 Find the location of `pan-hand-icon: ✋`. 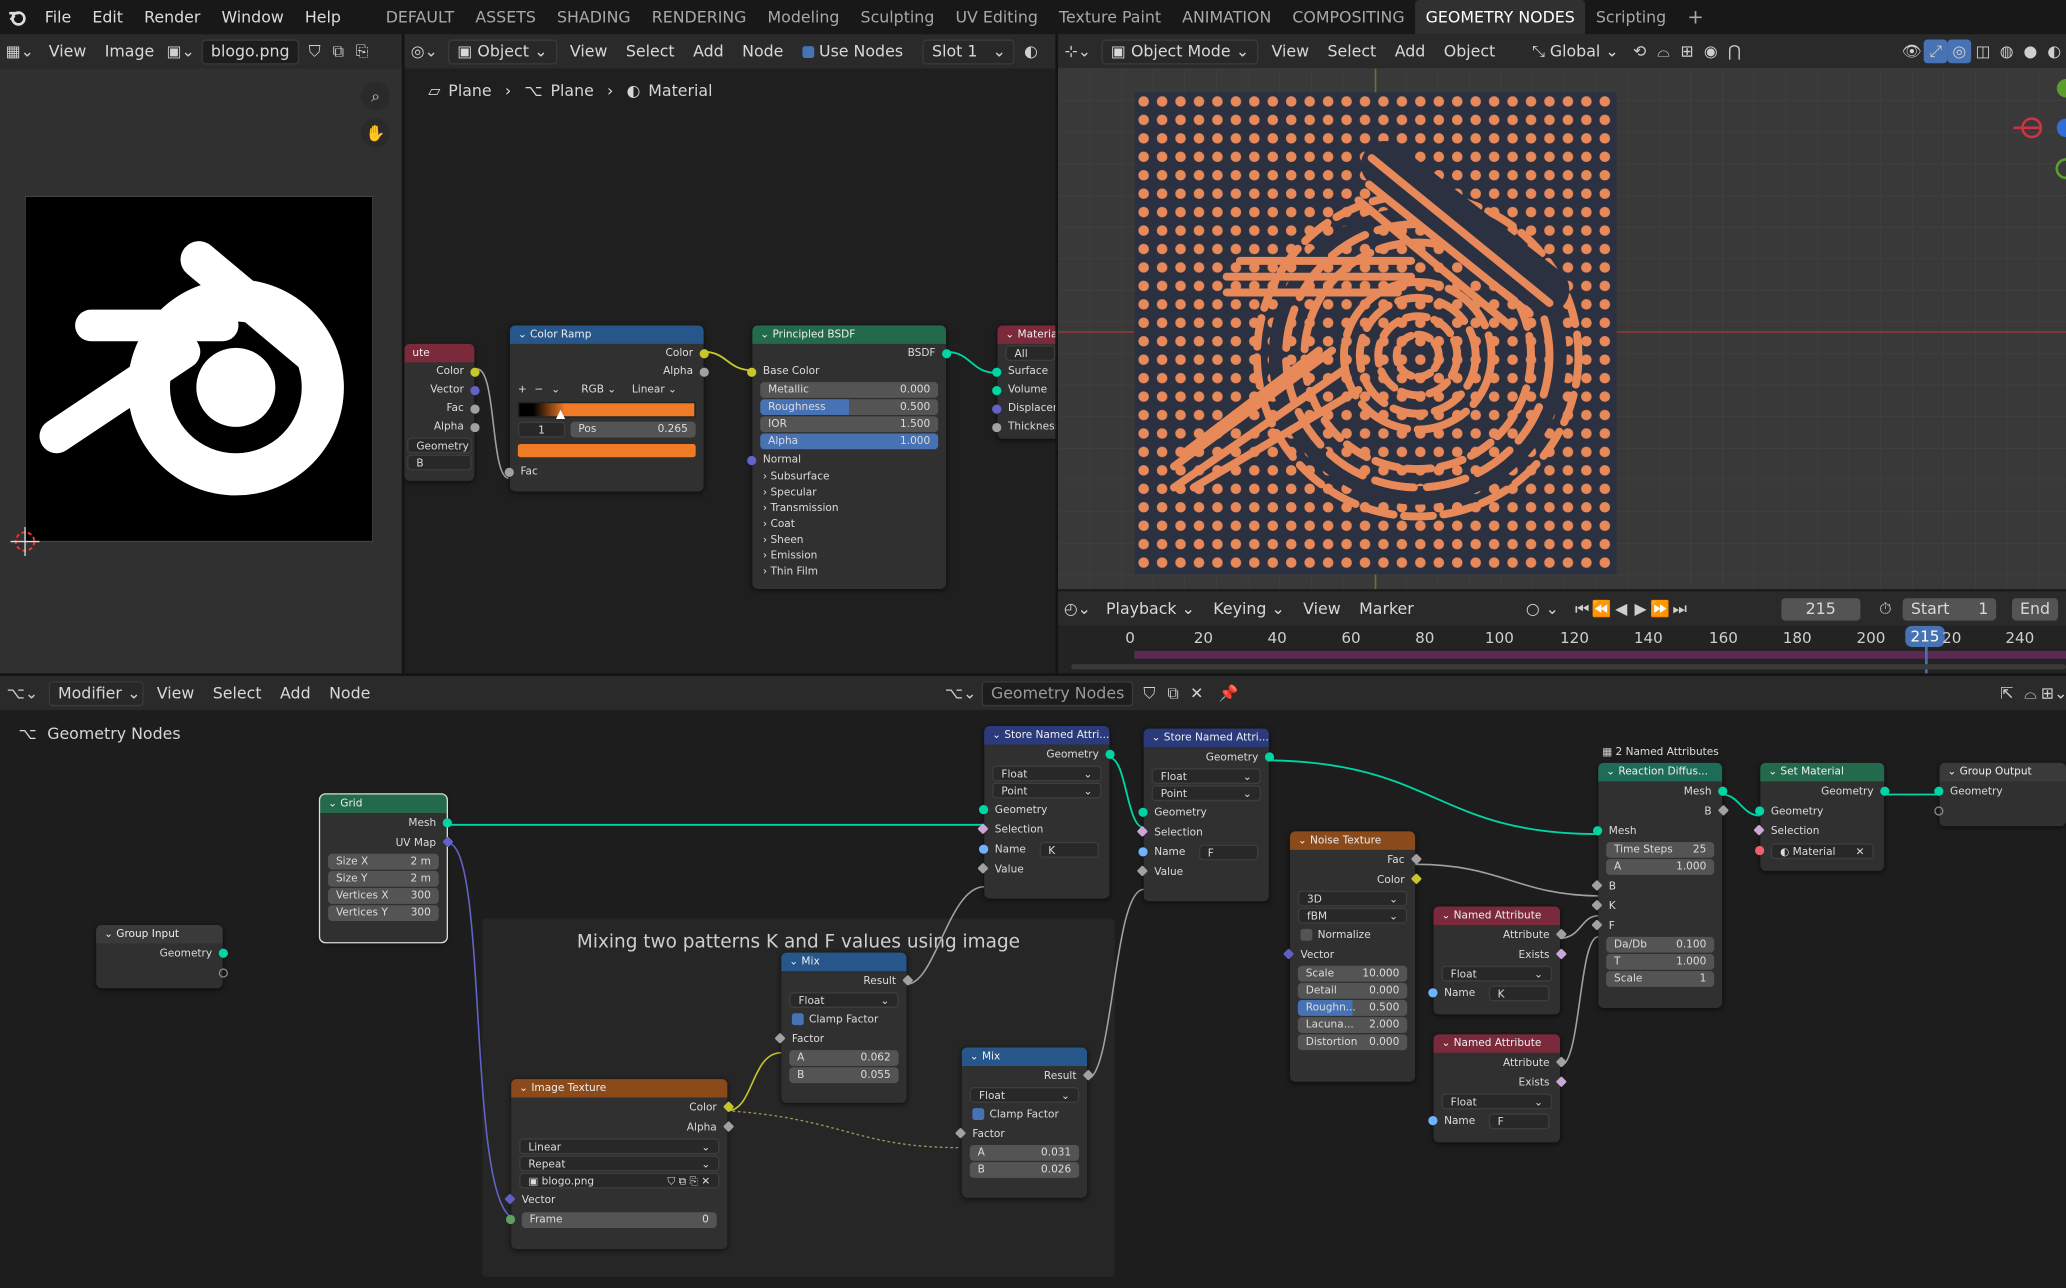

pan-hand-icon: ✋ is located at coordinates (376, 133).